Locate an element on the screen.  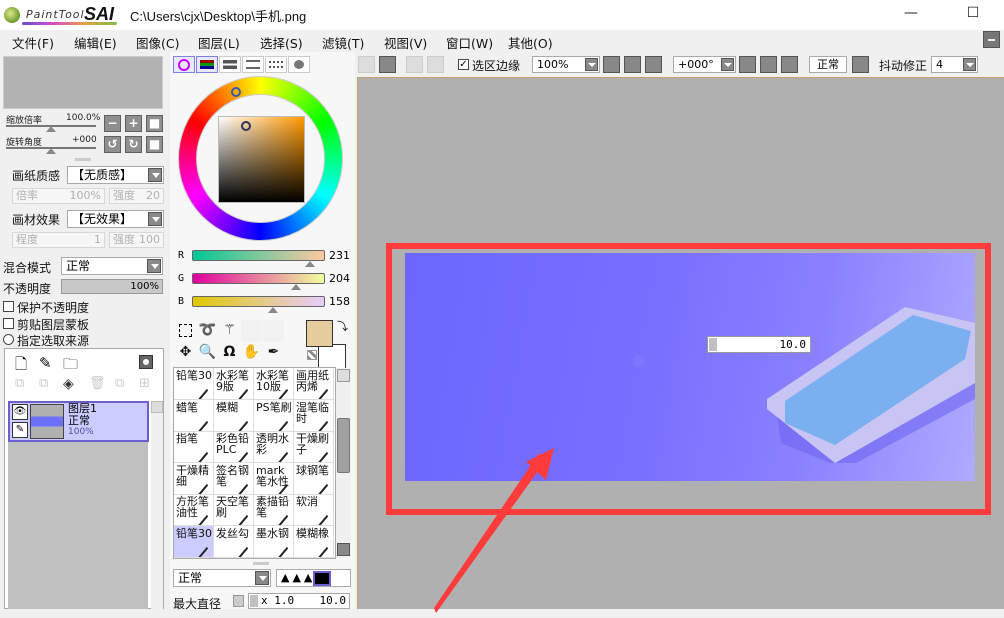
move-icon: ✥ is located at coordinates (185, 352).